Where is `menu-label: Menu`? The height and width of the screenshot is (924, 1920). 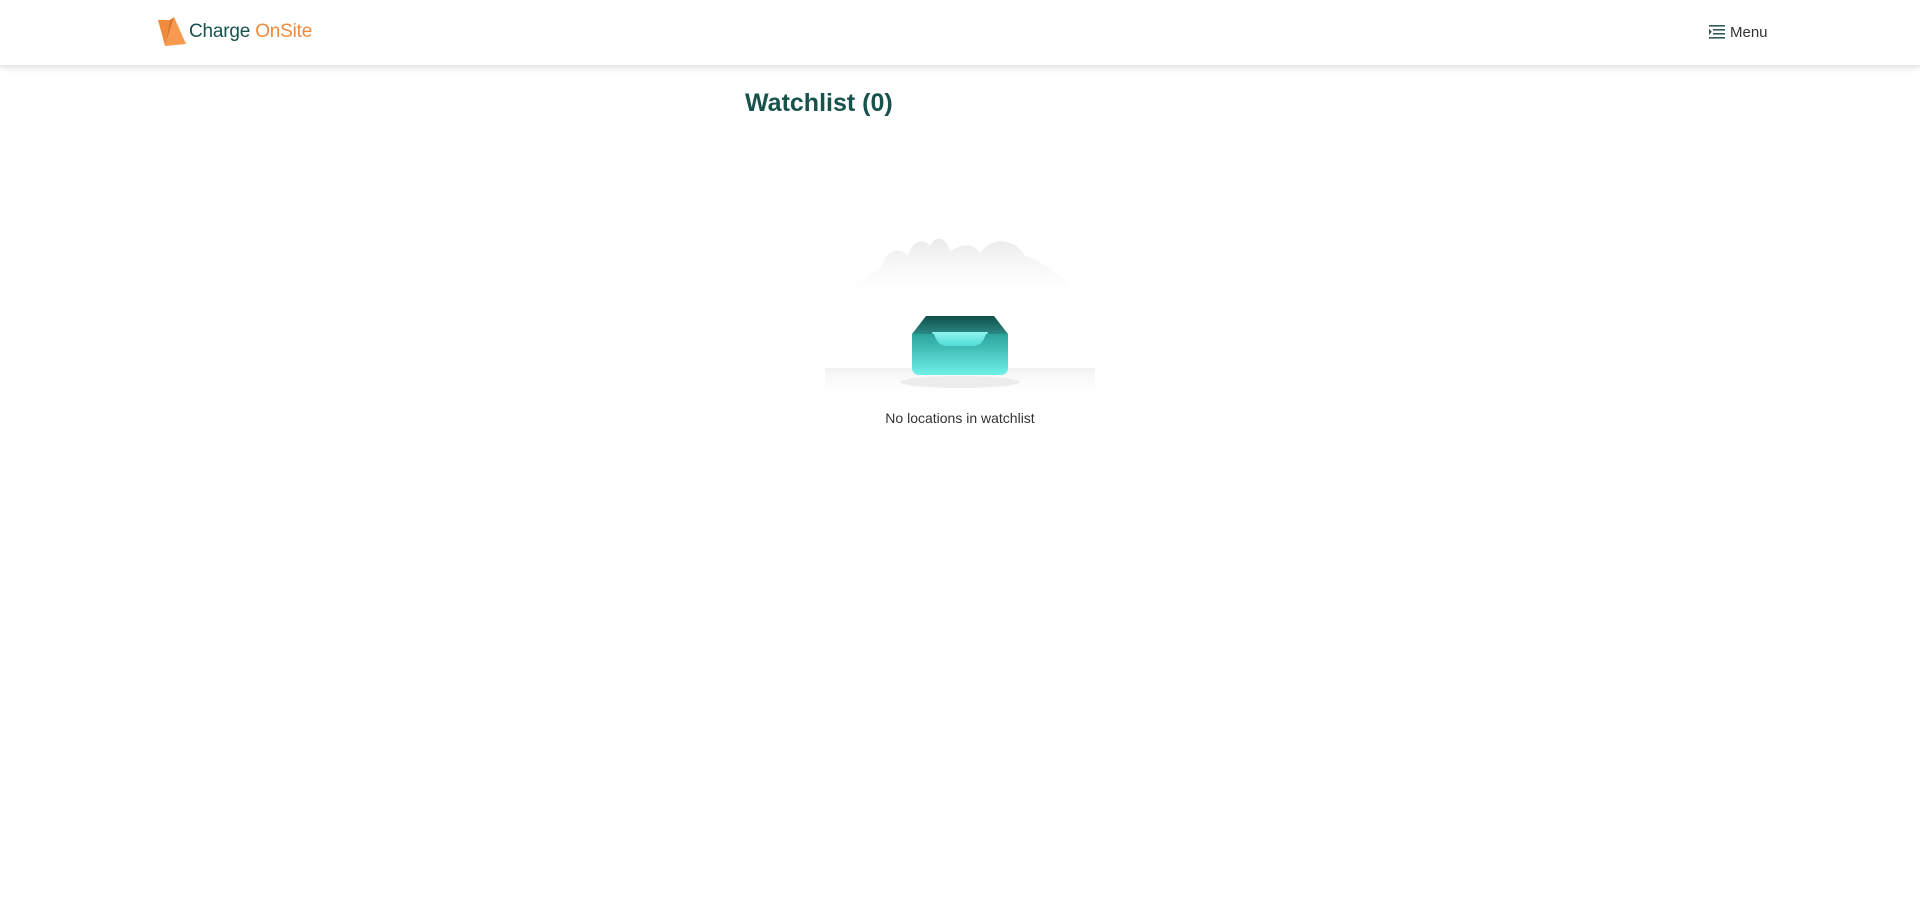 menu-label: Menu is located at coordinates (1749, 32).